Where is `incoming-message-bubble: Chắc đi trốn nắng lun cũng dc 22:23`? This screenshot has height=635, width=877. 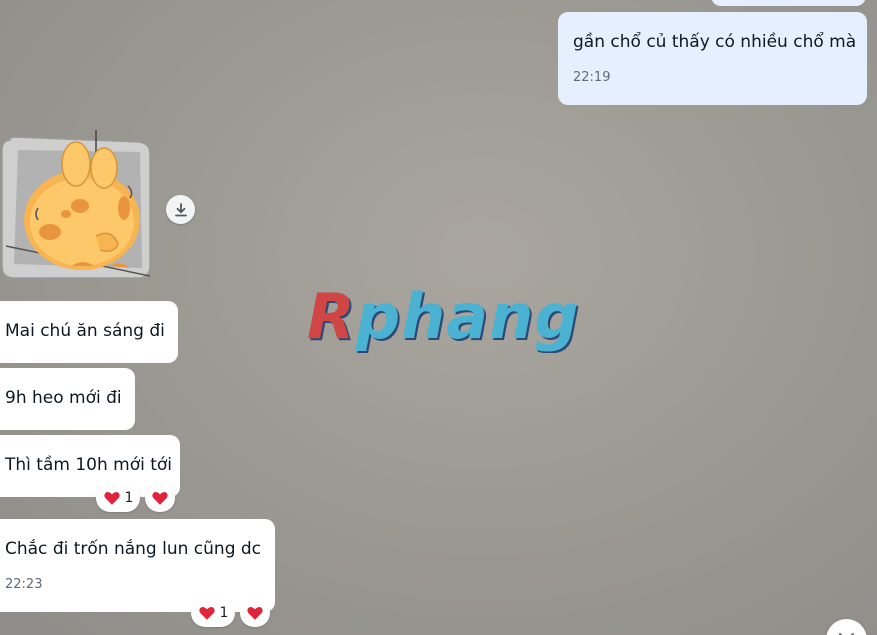 incoming-message-bubble: Chắc đi trốn nắng lun cũng dc 22:23 is located at coordinates (137, 565).